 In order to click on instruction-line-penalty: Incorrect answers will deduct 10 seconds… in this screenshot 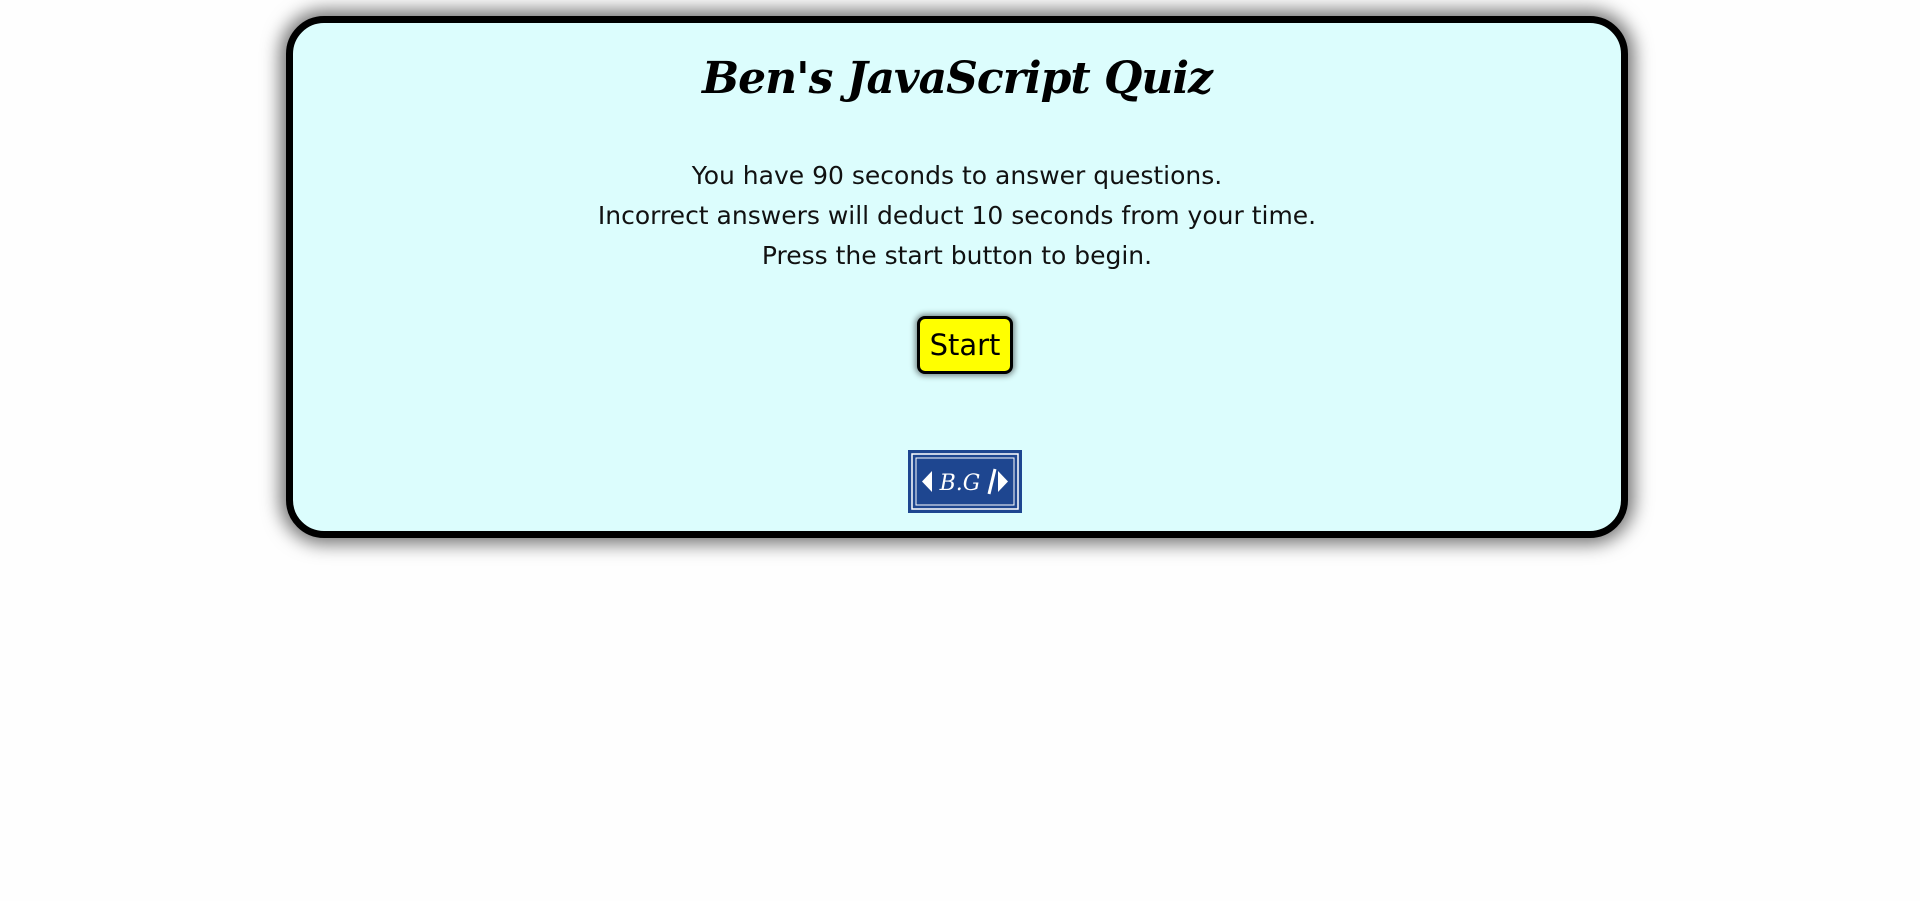, I will do `click(957, 215)`.